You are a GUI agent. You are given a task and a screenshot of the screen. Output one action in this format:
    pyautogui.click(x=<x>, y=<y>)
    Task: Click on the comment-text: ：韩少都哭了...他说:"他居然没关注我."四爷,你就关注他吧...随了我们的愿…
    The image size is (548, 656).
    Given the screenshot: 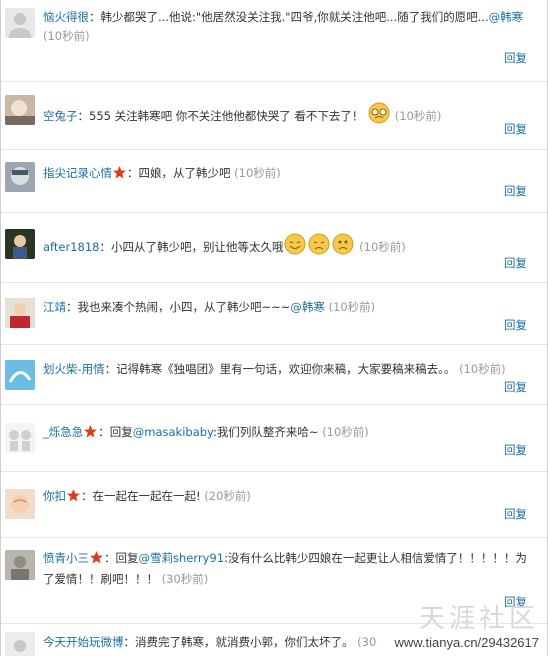 What is the action you would take?
    pyautogui.click(x=289, y=17)
    